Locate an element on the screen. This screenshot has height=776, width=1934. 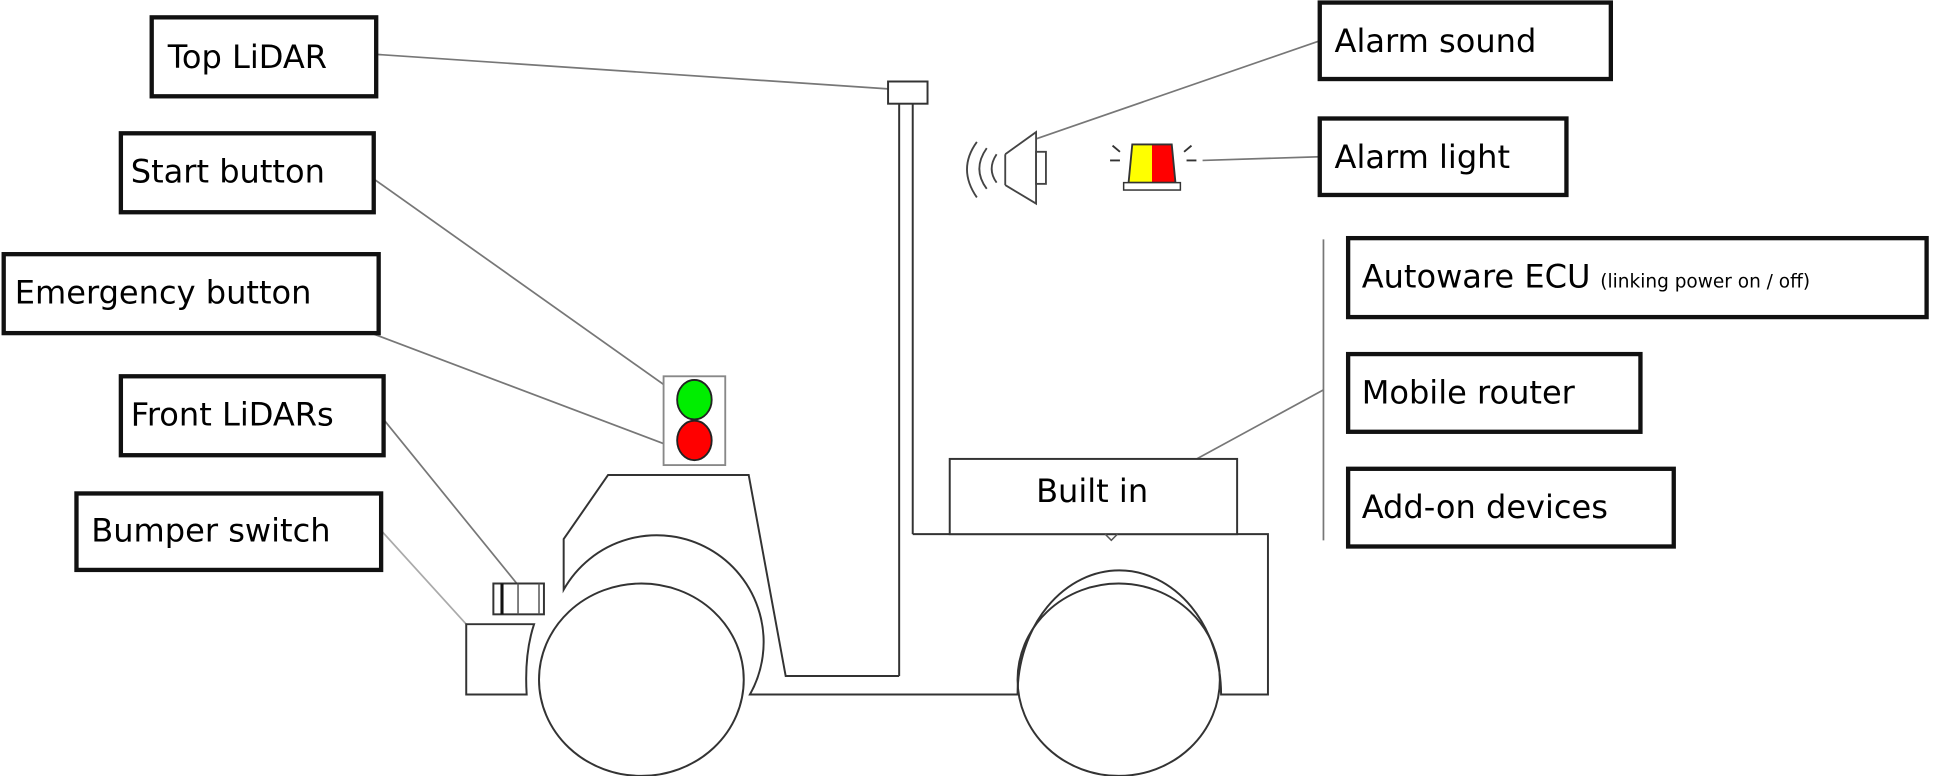
front-wheel is located at coordinates (641, 679).